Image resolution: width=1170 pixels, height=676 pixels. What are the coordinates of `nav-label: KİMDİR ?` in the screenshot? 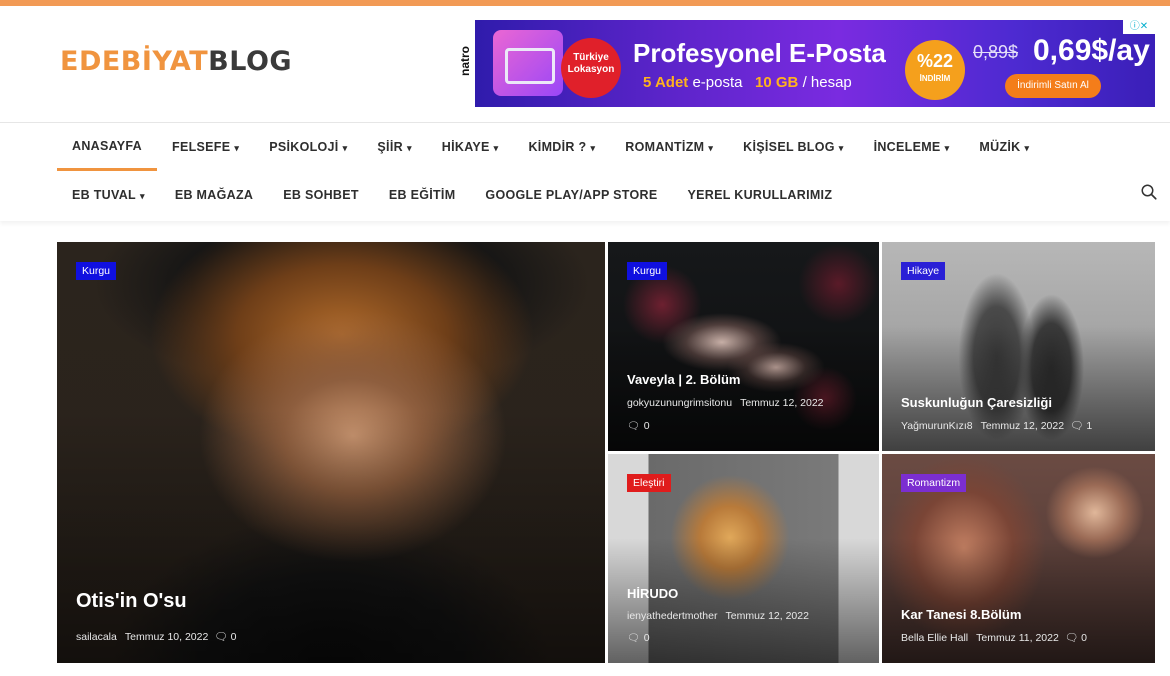 It's located at (557, 147).